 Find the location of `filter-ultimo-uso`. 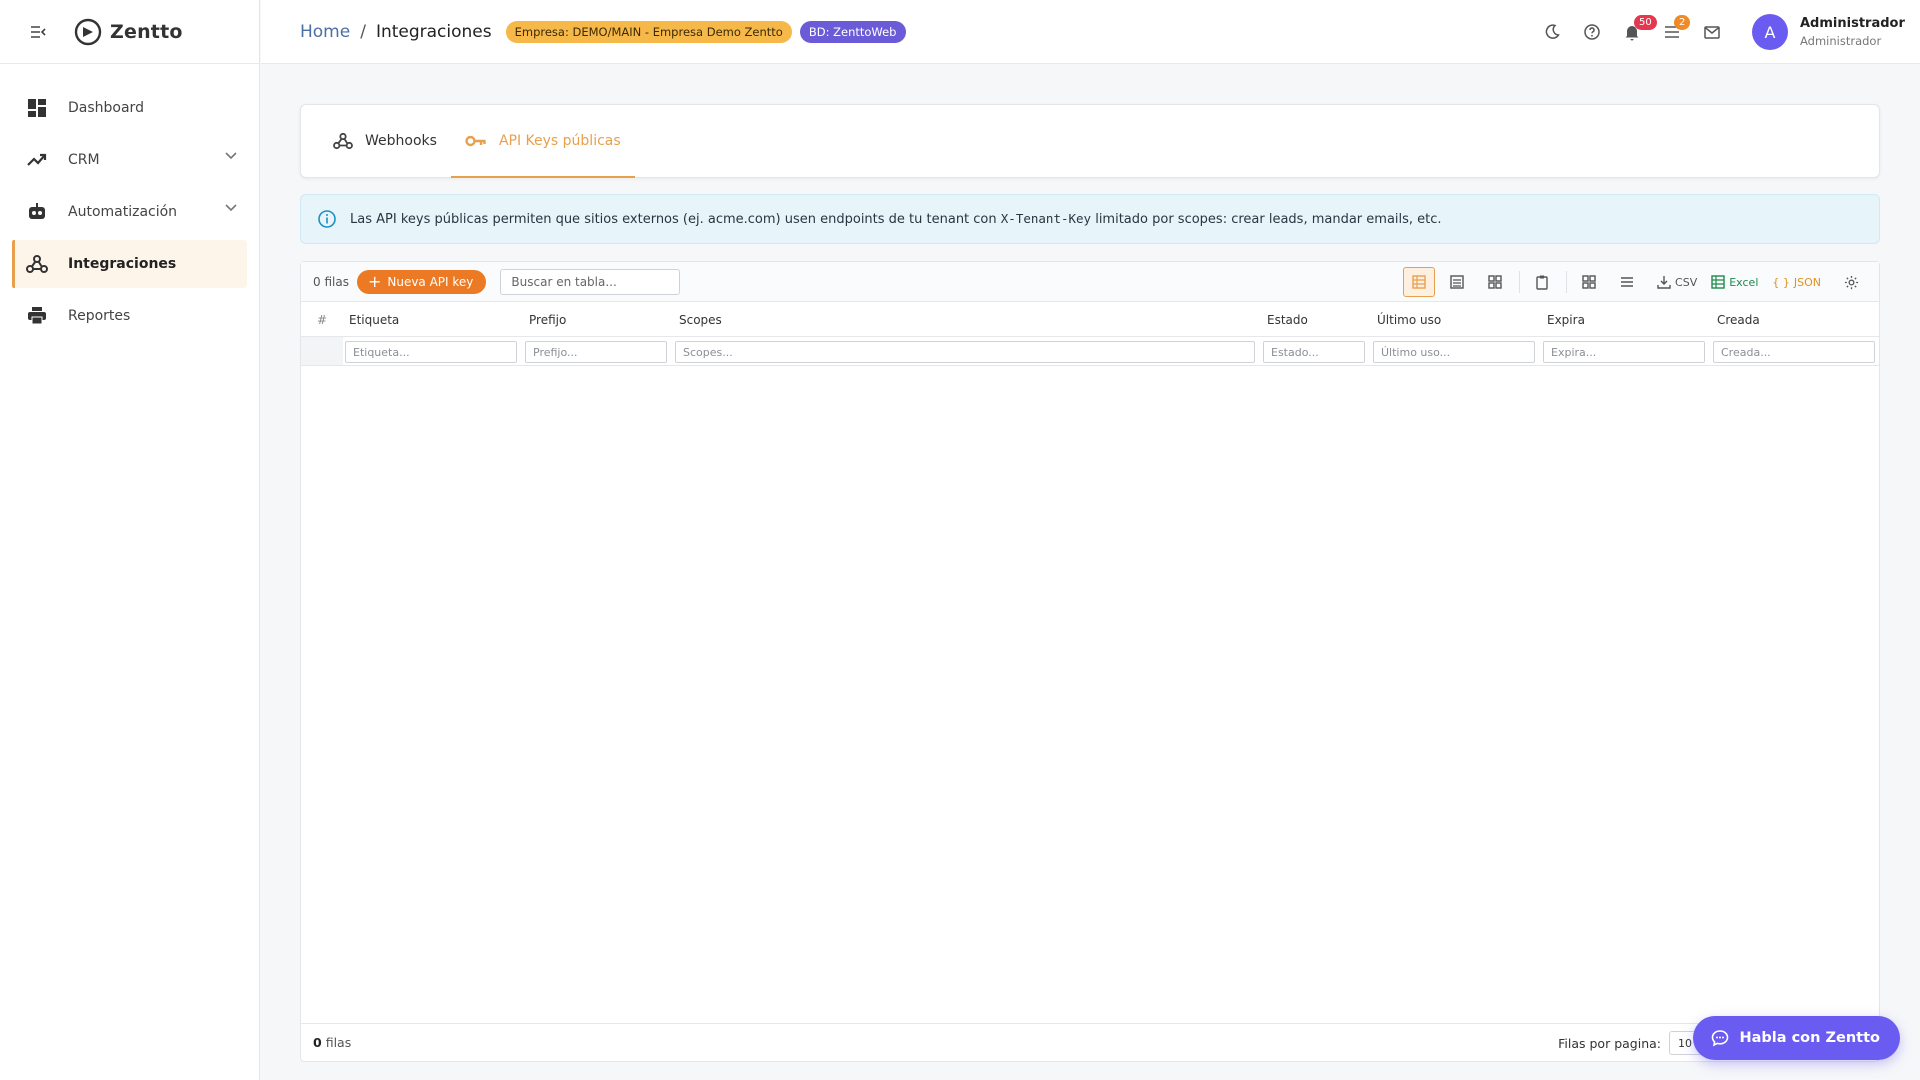

filter-ultimo-uso is located at coordinates (1454, 352).